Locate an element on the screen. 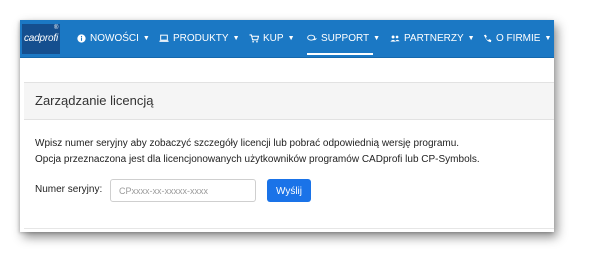 The image size is (596, 275). nav-item-partnerzy: PARTNERZY ▼ is located at coordinates (432, 38).